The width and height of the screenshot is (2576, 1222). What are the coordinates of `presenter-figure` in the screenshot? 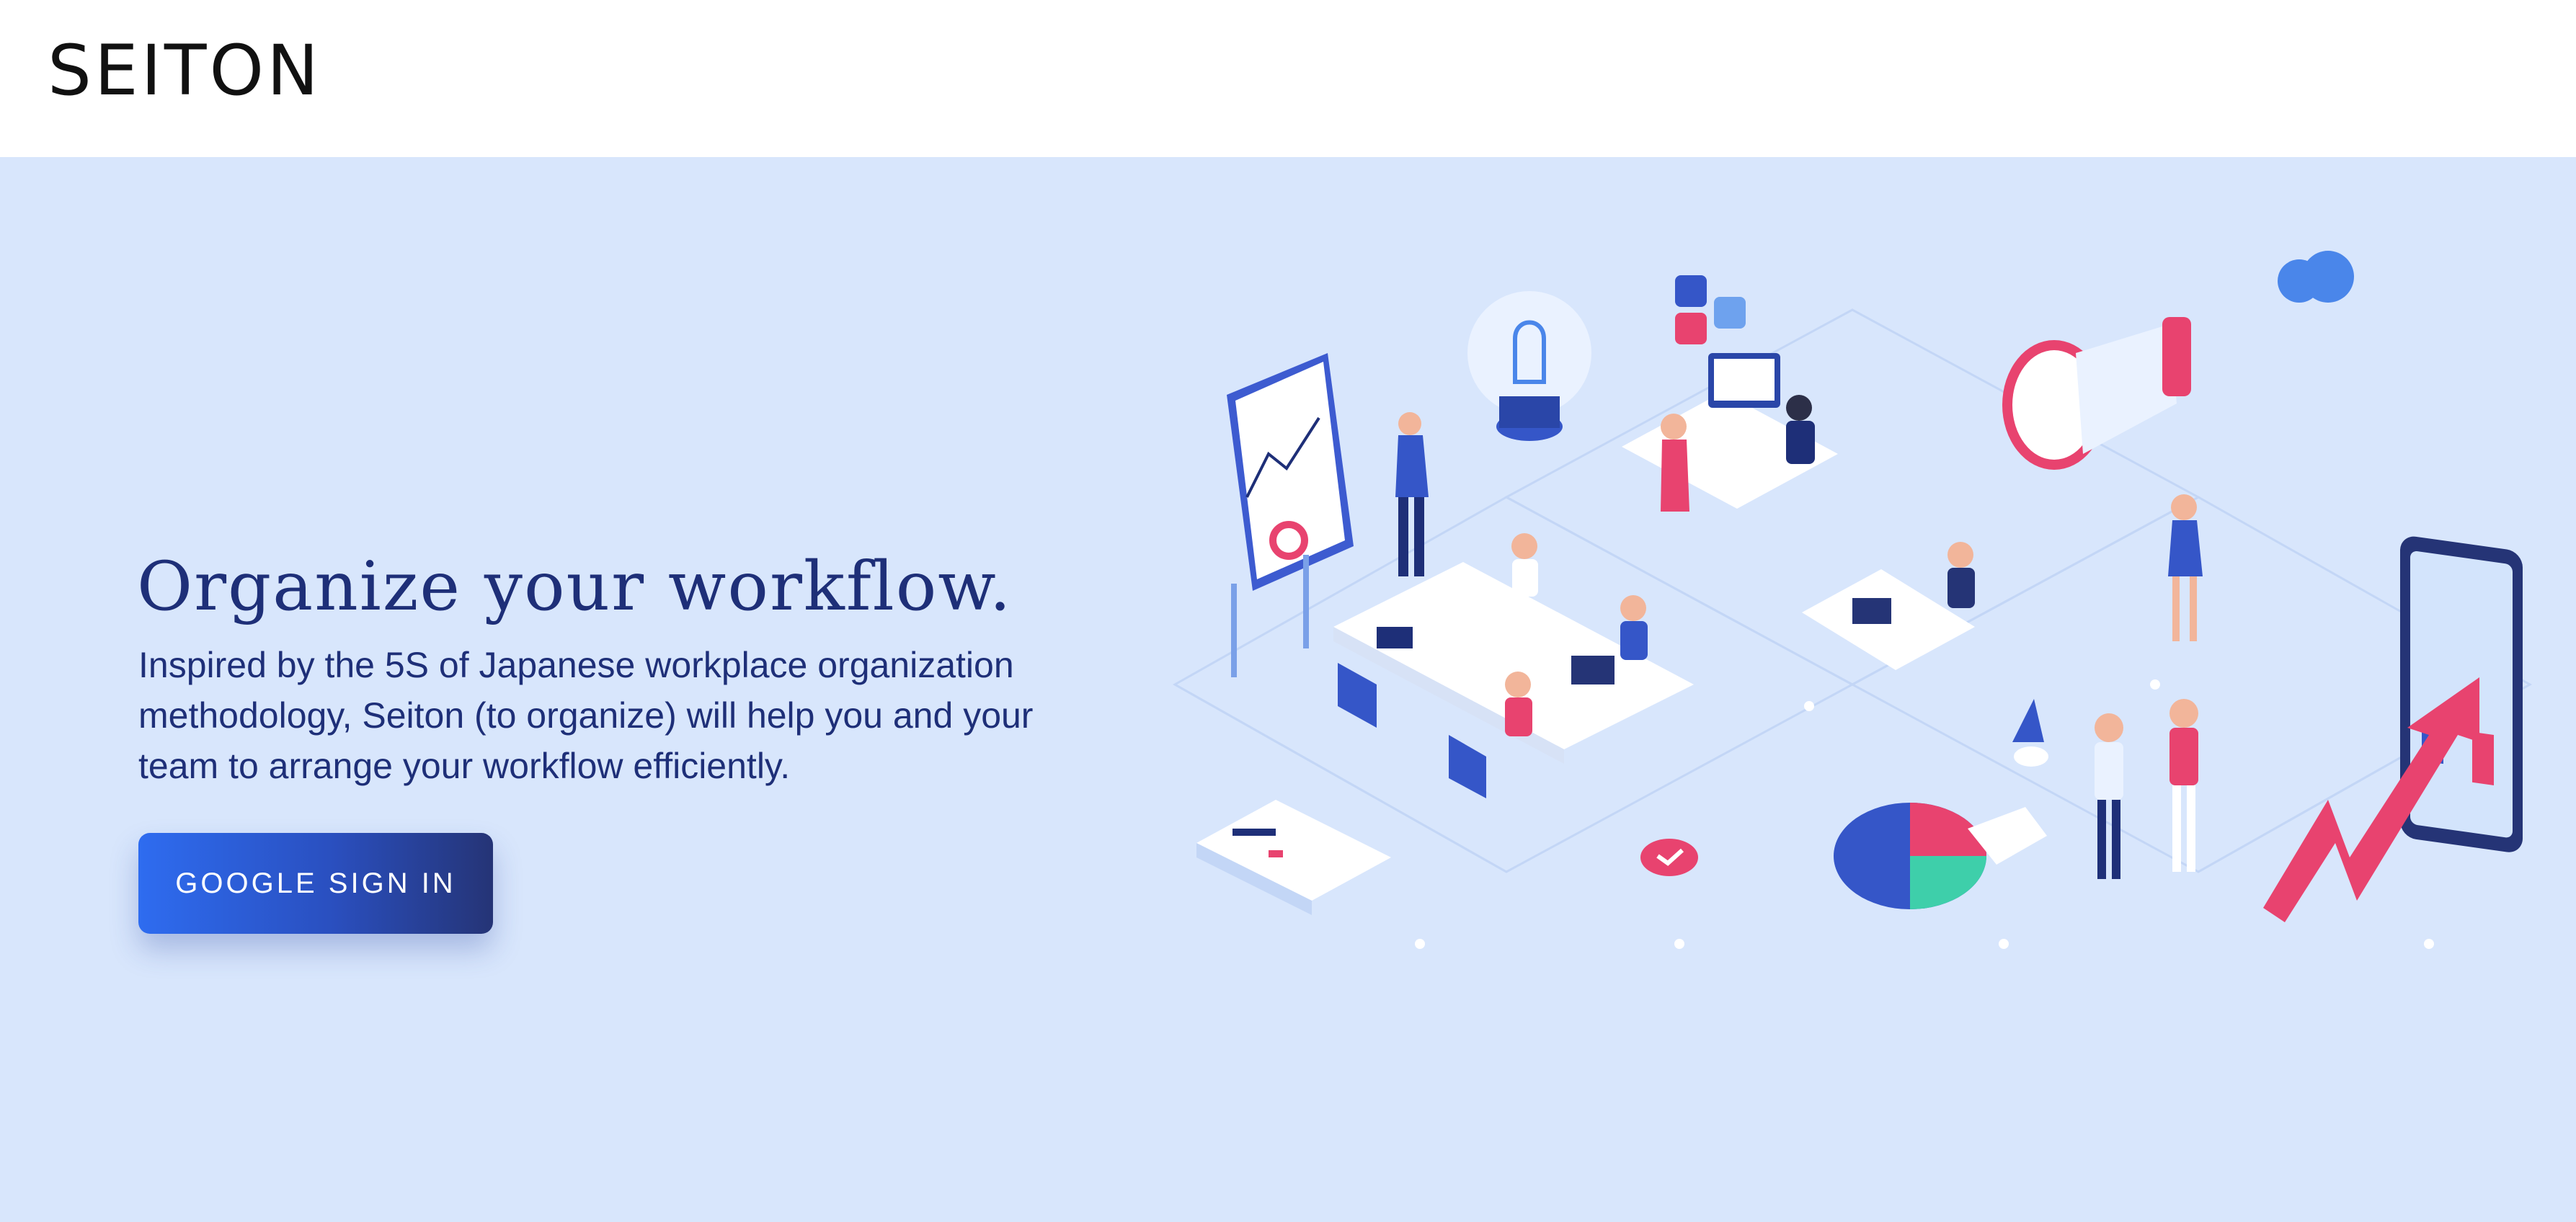 It's located at (1412, 494).